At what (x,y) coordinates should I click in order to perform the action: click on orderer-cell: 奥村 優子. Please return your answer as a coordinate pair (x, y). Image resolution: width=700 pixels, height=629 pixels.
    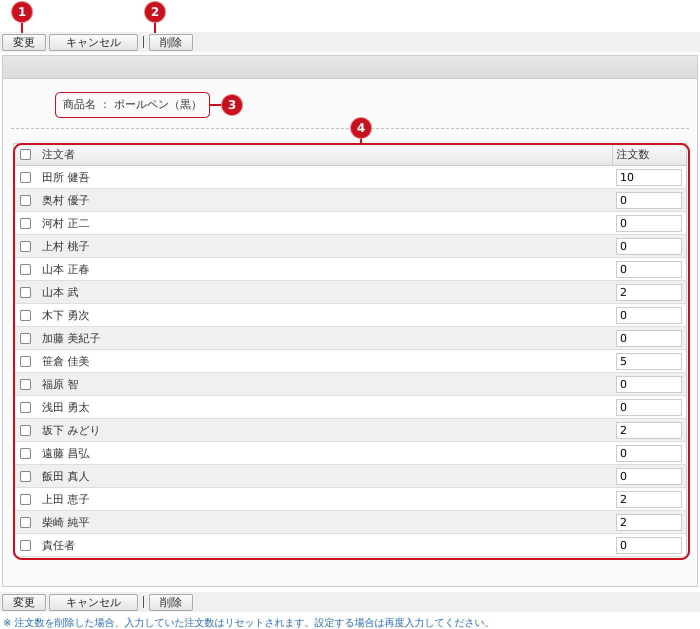
    Looking at the image, I should click on (325, 200).